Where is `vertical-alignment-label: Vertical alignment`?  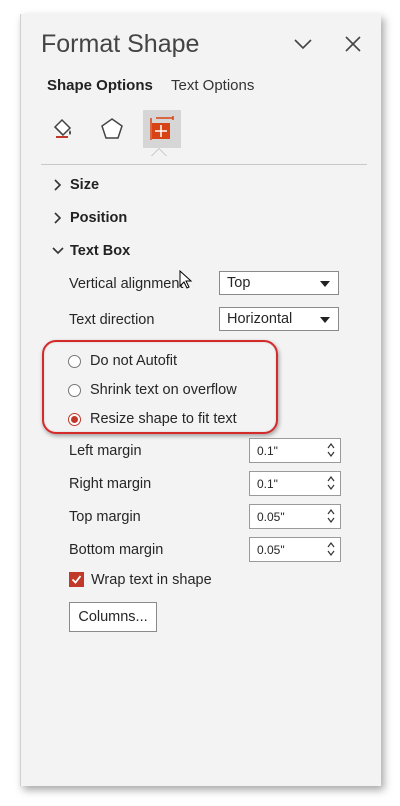 vertical-alignment-label: Vertical alignment is located at coordinates (126, 284).